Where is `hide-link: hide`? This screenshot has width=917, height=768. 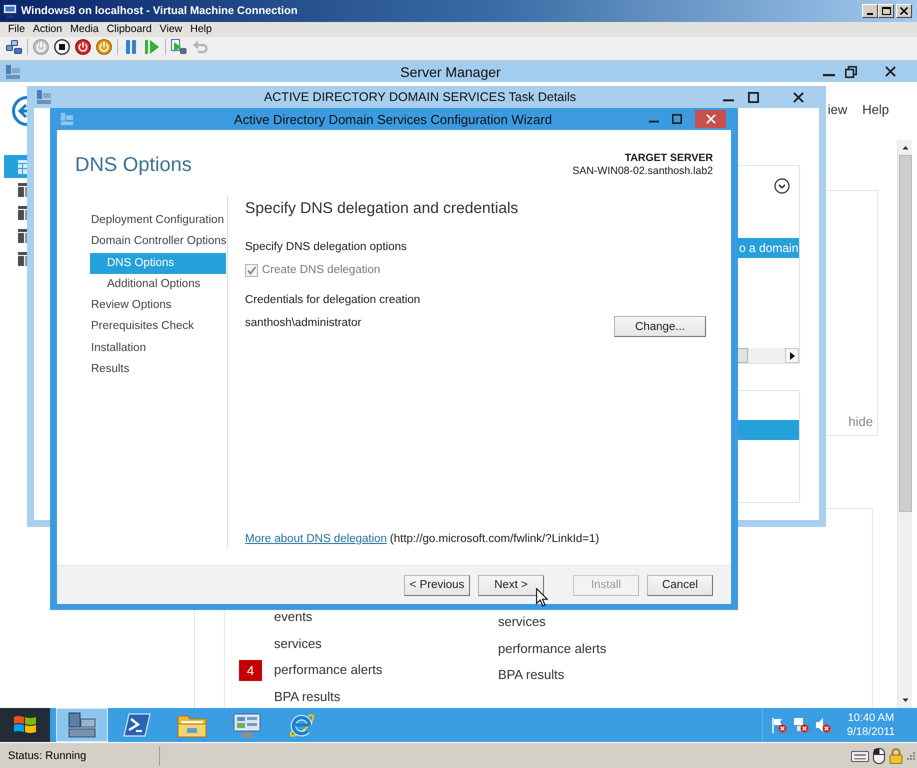 hide-link: hide is located at coordinates (860, 422).